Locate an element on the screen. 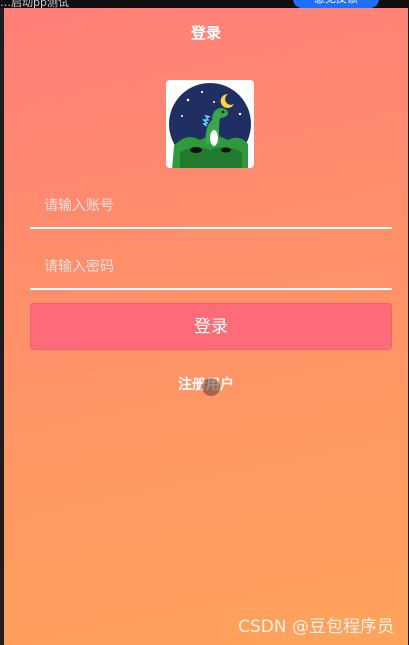 This screenshot has height=645, width=409. login-button: 登录 is located at coordinates (211, 326).